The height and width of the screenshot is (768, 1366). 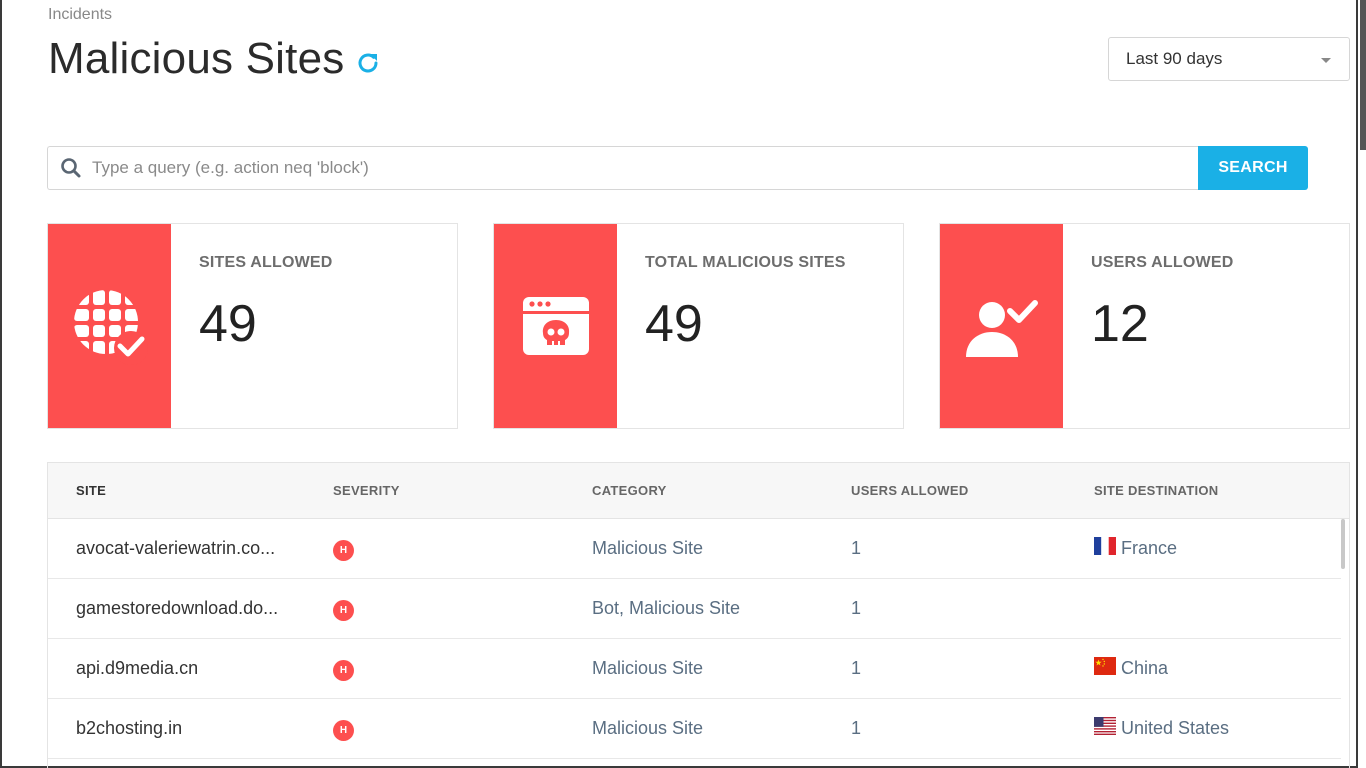 I want to click on table-scrollbar-thumb, so click(x=1343, y=544).